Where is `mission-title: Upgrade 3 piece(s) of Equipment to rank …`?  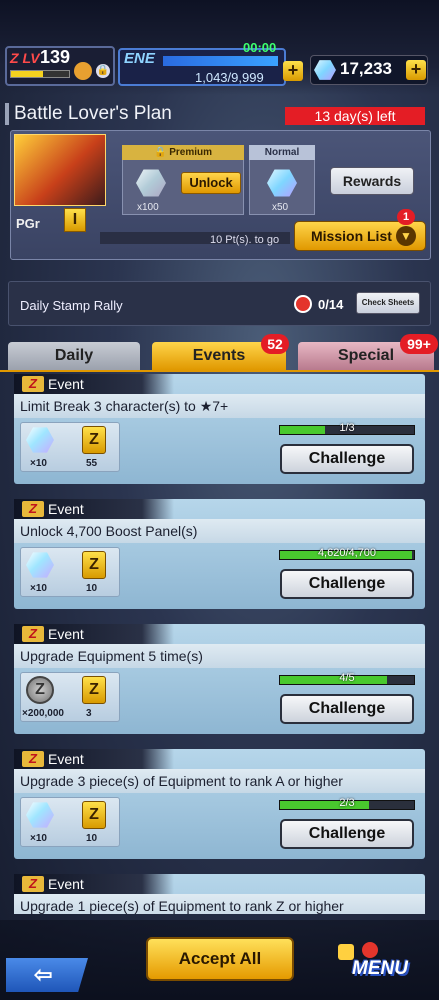 mission-title: Upgrade 3 piece(s) of Equipment to rank … is located at coordinates (219, 781).